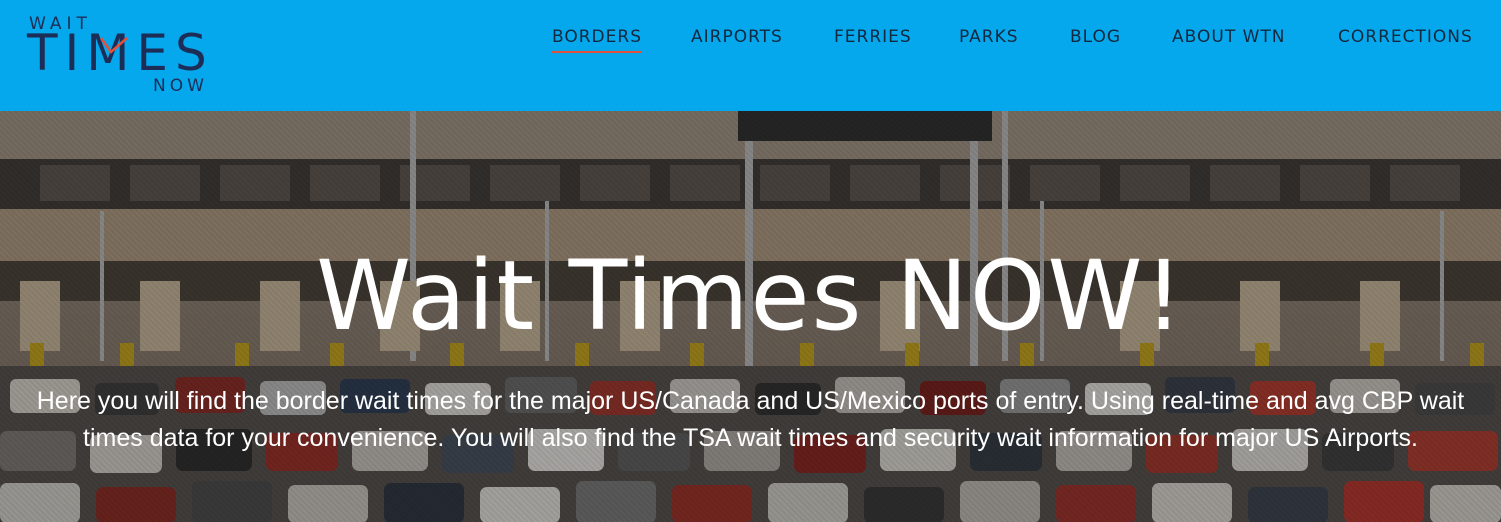  Describe the element at coordinates (113, 45) in the screenshot. I see `logo-checkmark-icon` at that location.